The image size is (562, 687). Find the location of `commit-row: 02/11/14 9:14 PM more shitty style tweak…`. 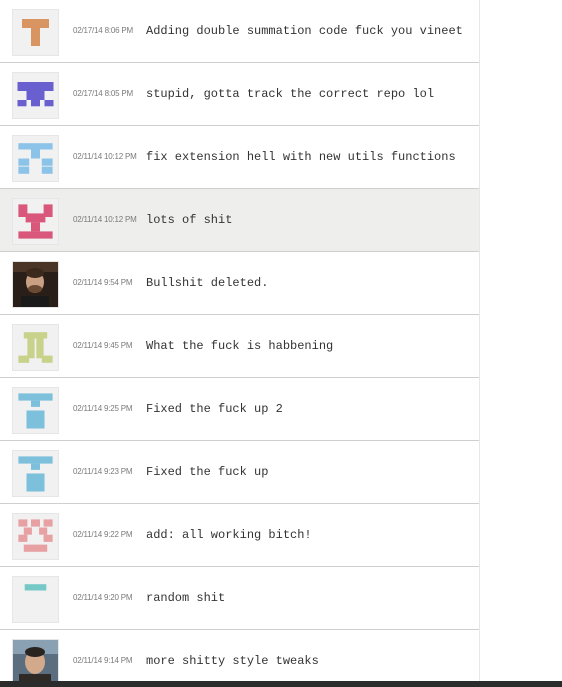

commit-row: 02/11/14 9:14 PM more shitty style tweak… is located at coordinates (239, 658).